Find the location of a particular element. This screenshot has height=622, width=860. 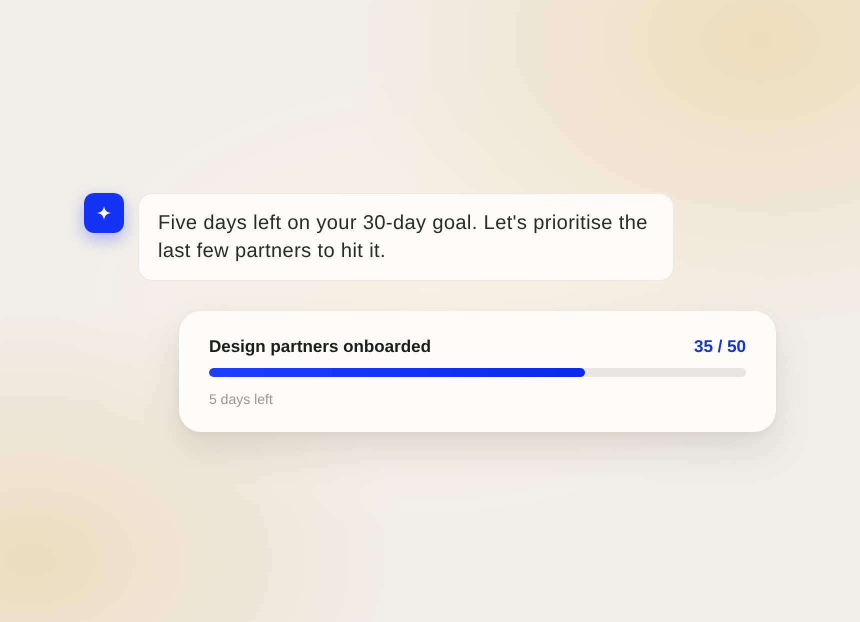

goal-count: 35 / 50 is located at coordinates (720, 347).